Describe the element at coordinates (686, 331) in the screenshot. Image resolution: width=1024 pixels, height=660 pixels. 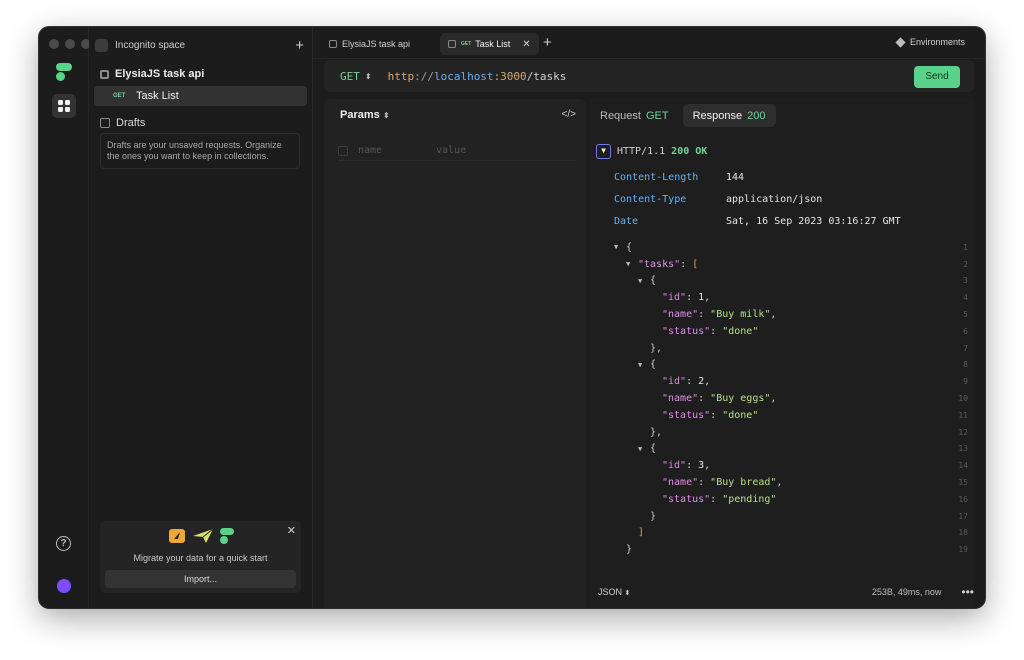
I see `json-token: "status"` at that location.